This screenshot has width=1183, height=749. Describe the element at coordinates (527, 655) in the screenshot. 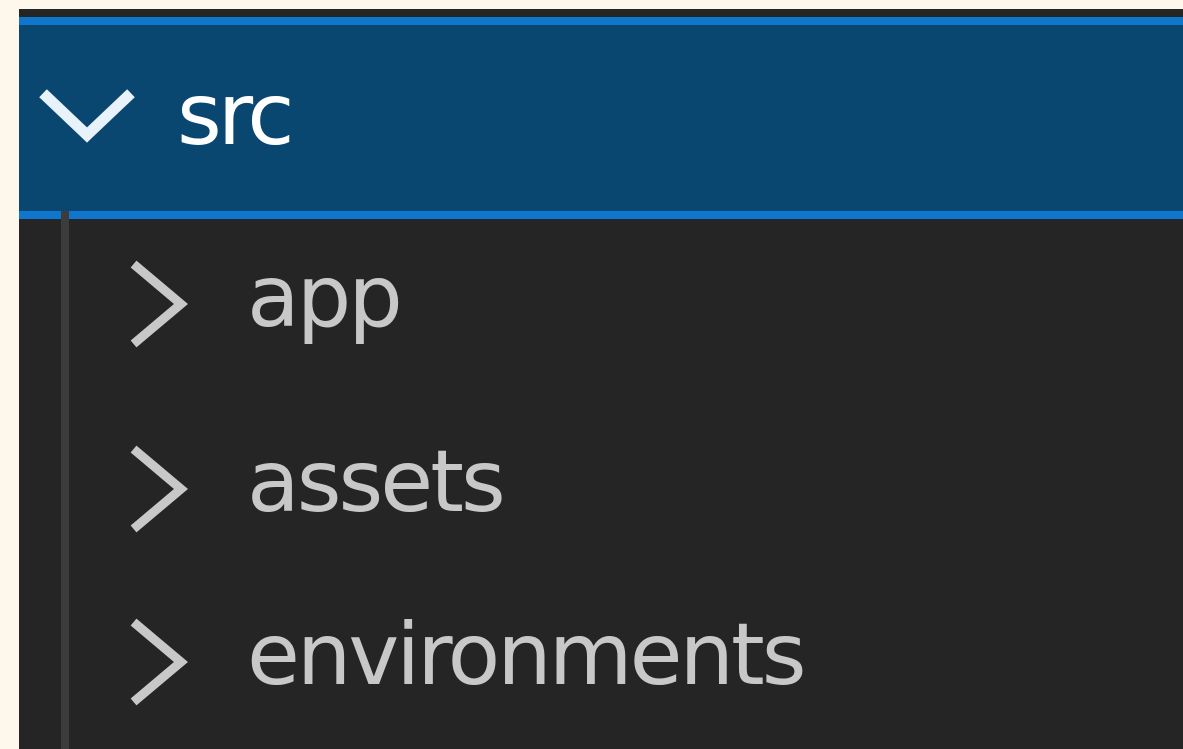

I see `tree-item-label: environments` at that location.